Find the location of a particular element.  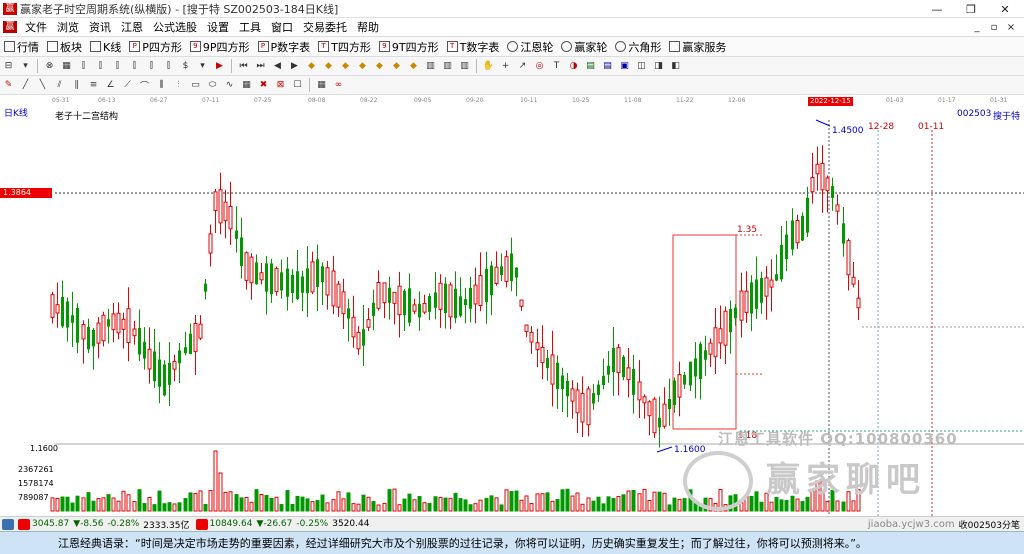

fib-icon: ≡ is located at coordinates (93, 85).